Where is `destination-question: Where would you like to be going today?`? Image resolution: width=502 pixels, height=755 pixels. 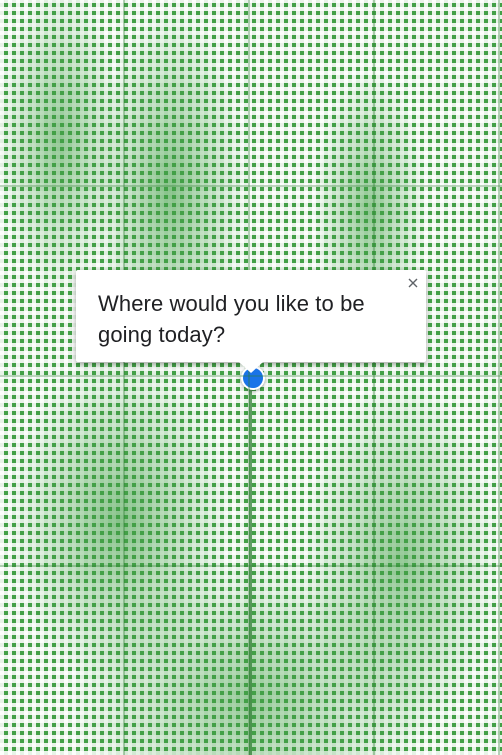 destination-question: Where would you like to be going today? is located at coordinates (231, 319).